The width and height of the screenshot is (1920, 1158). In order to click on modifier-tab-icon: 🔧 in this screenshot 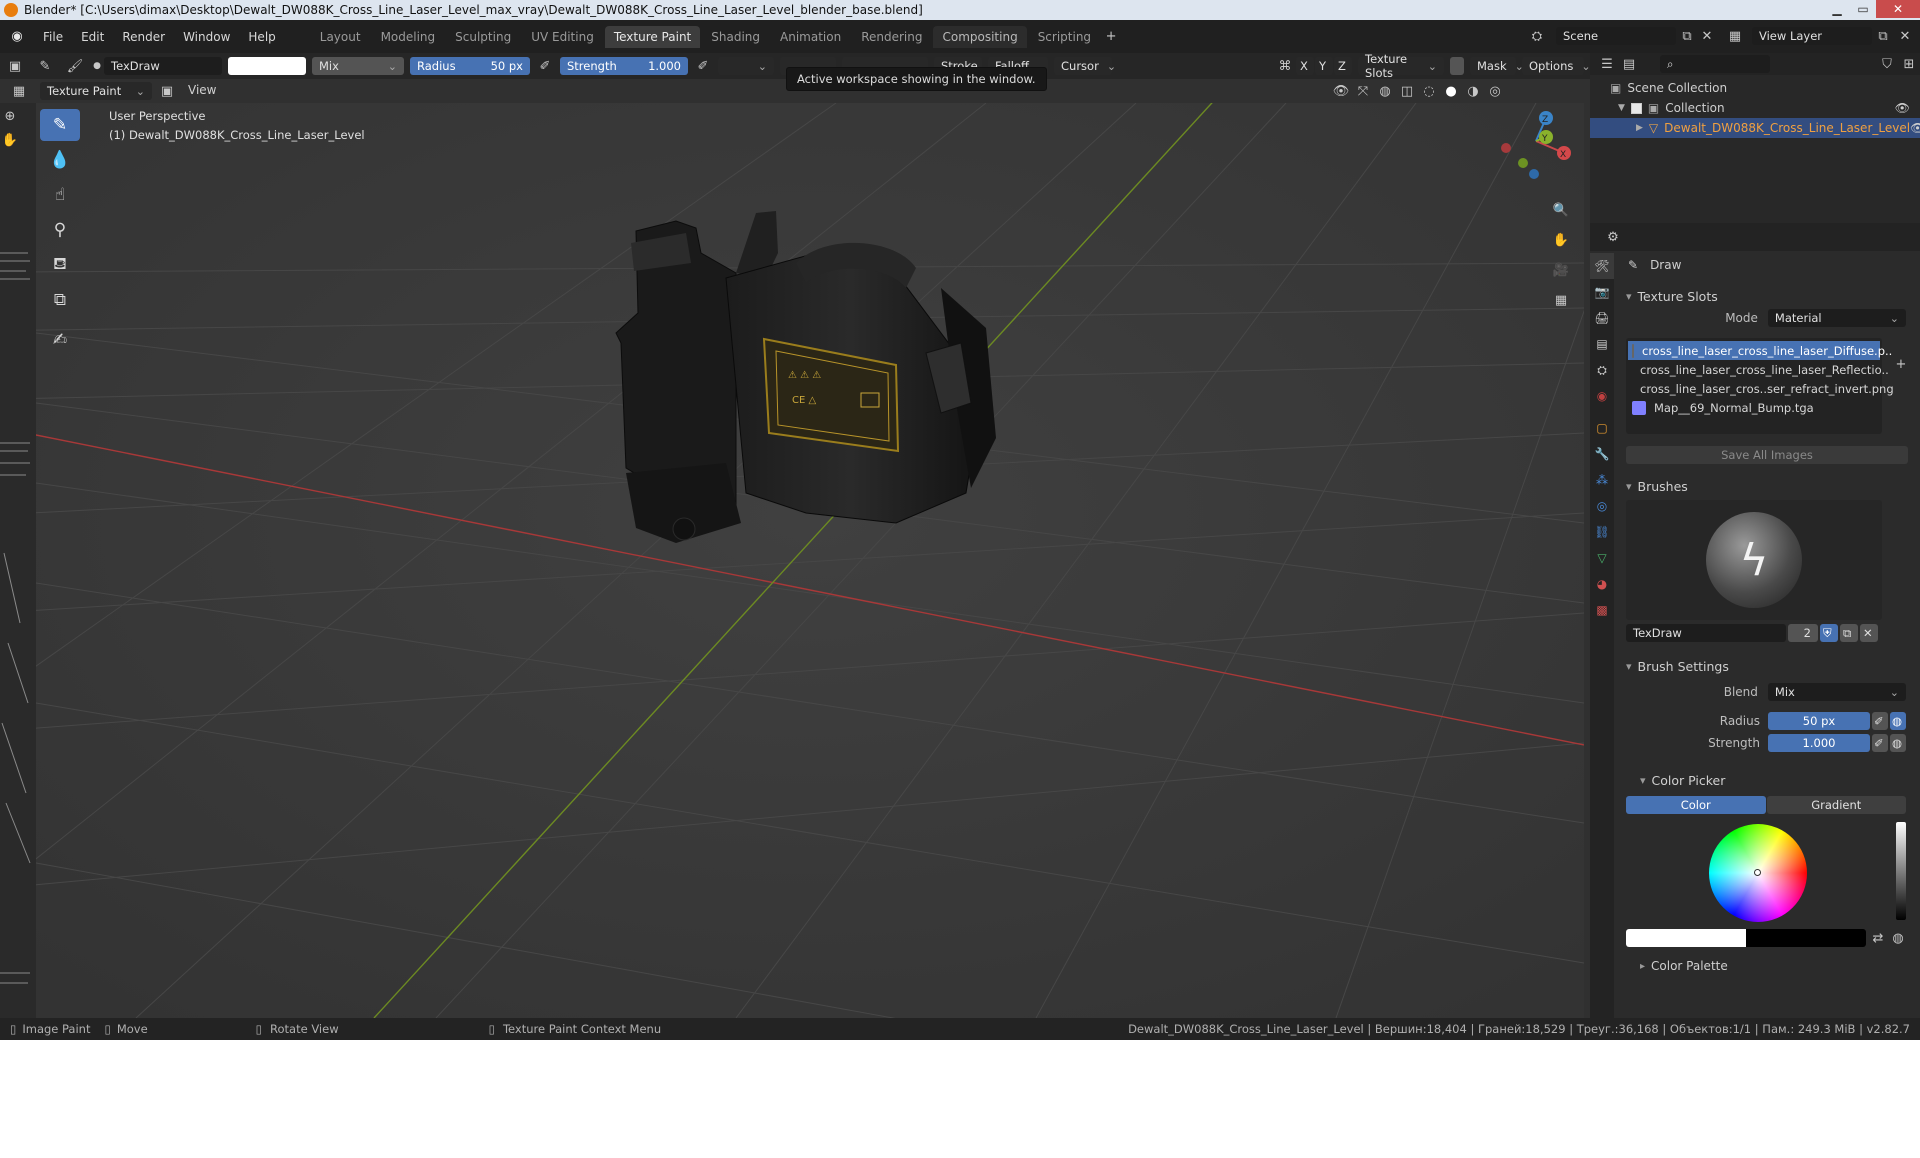, I will do `click(1602, 454)`.